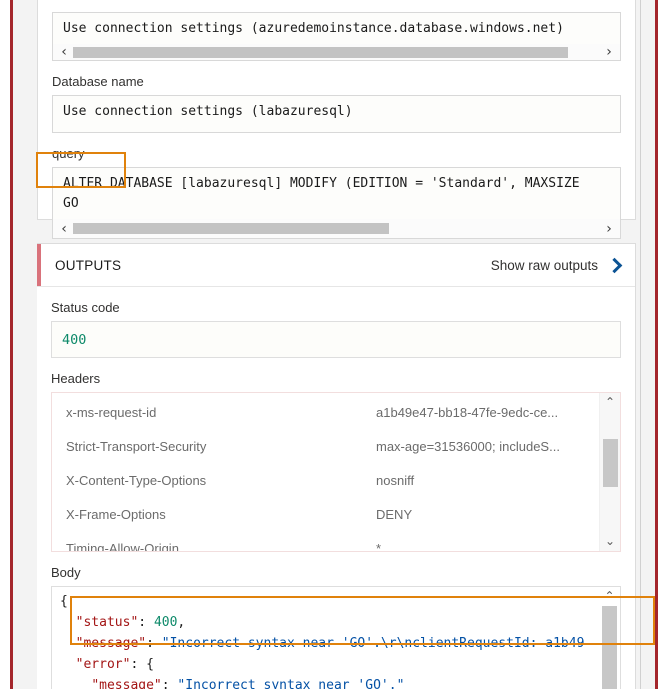 This screenshot has width=668, height=689. Describe the element at coordinates (325, 480) in the screenshot. I see `header-row: X-Content-Type-Options nosniff` at that location.